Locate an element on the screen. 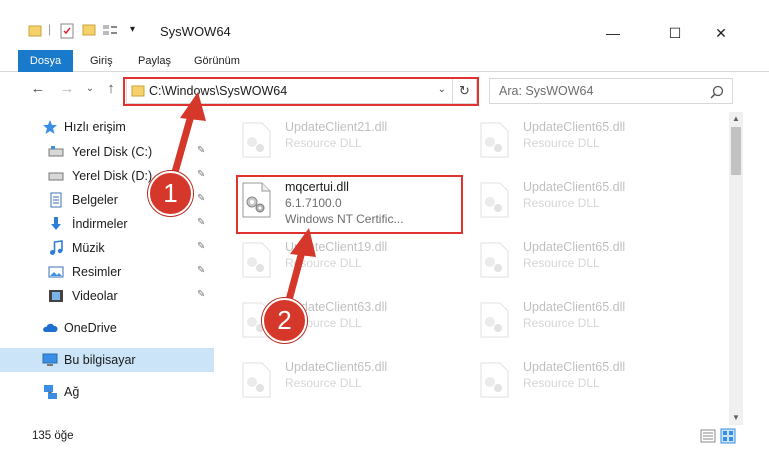 Image resolution: width=769 pixels, height=473 pixels. sidebar-item-label: Müzik is located at coordinates (88, 248).